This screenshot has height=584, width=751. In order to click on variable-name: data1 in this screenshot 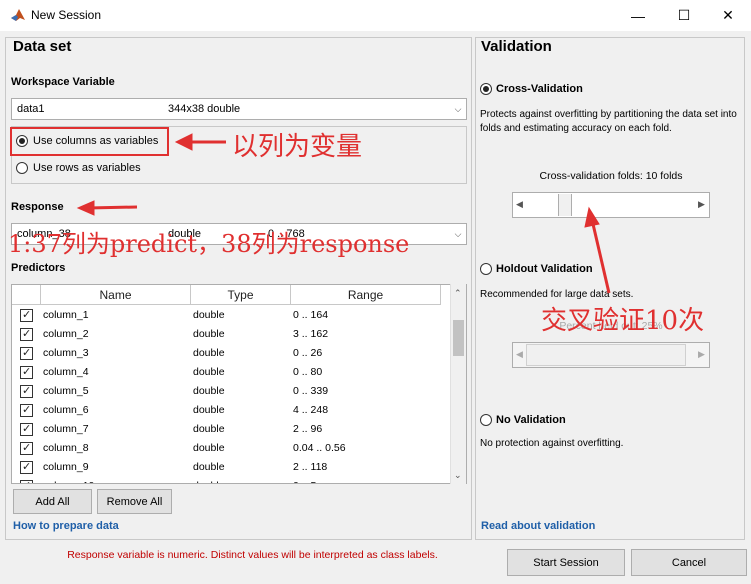, I will do `click(31, 109)`.